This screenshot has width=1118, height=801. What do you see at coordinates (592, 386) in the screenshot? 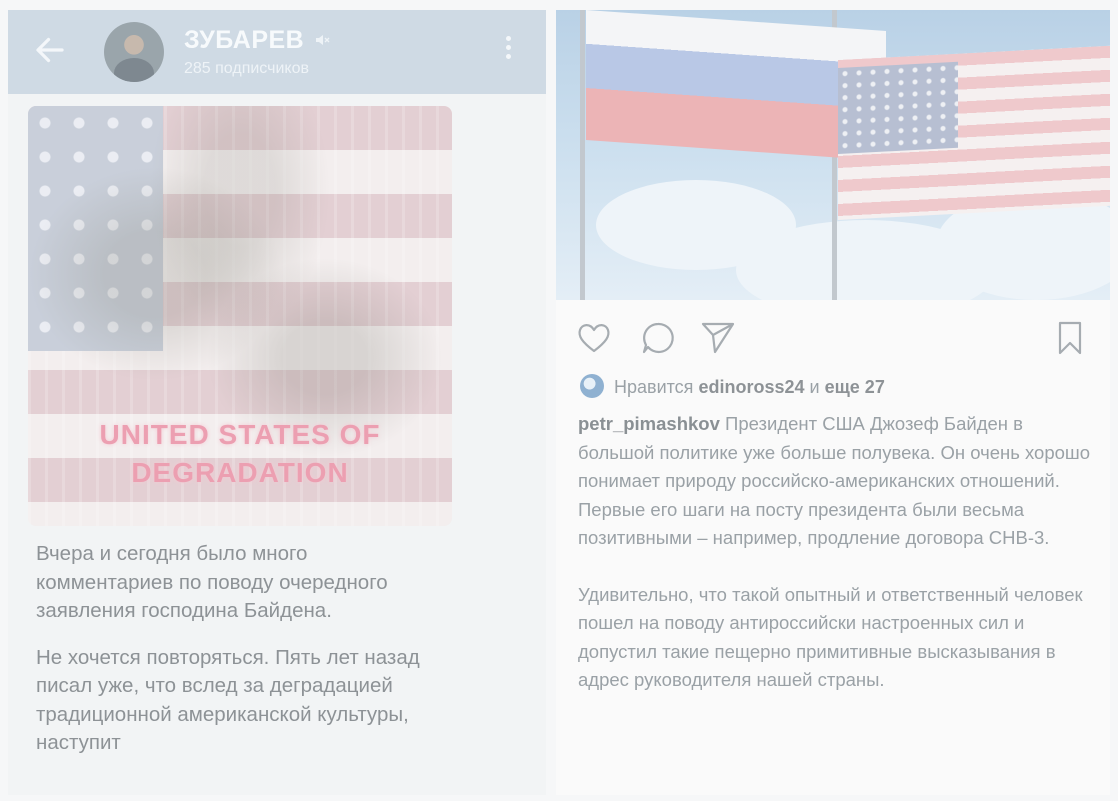
I see `liker-avatar` at bounding box center [592, 386].